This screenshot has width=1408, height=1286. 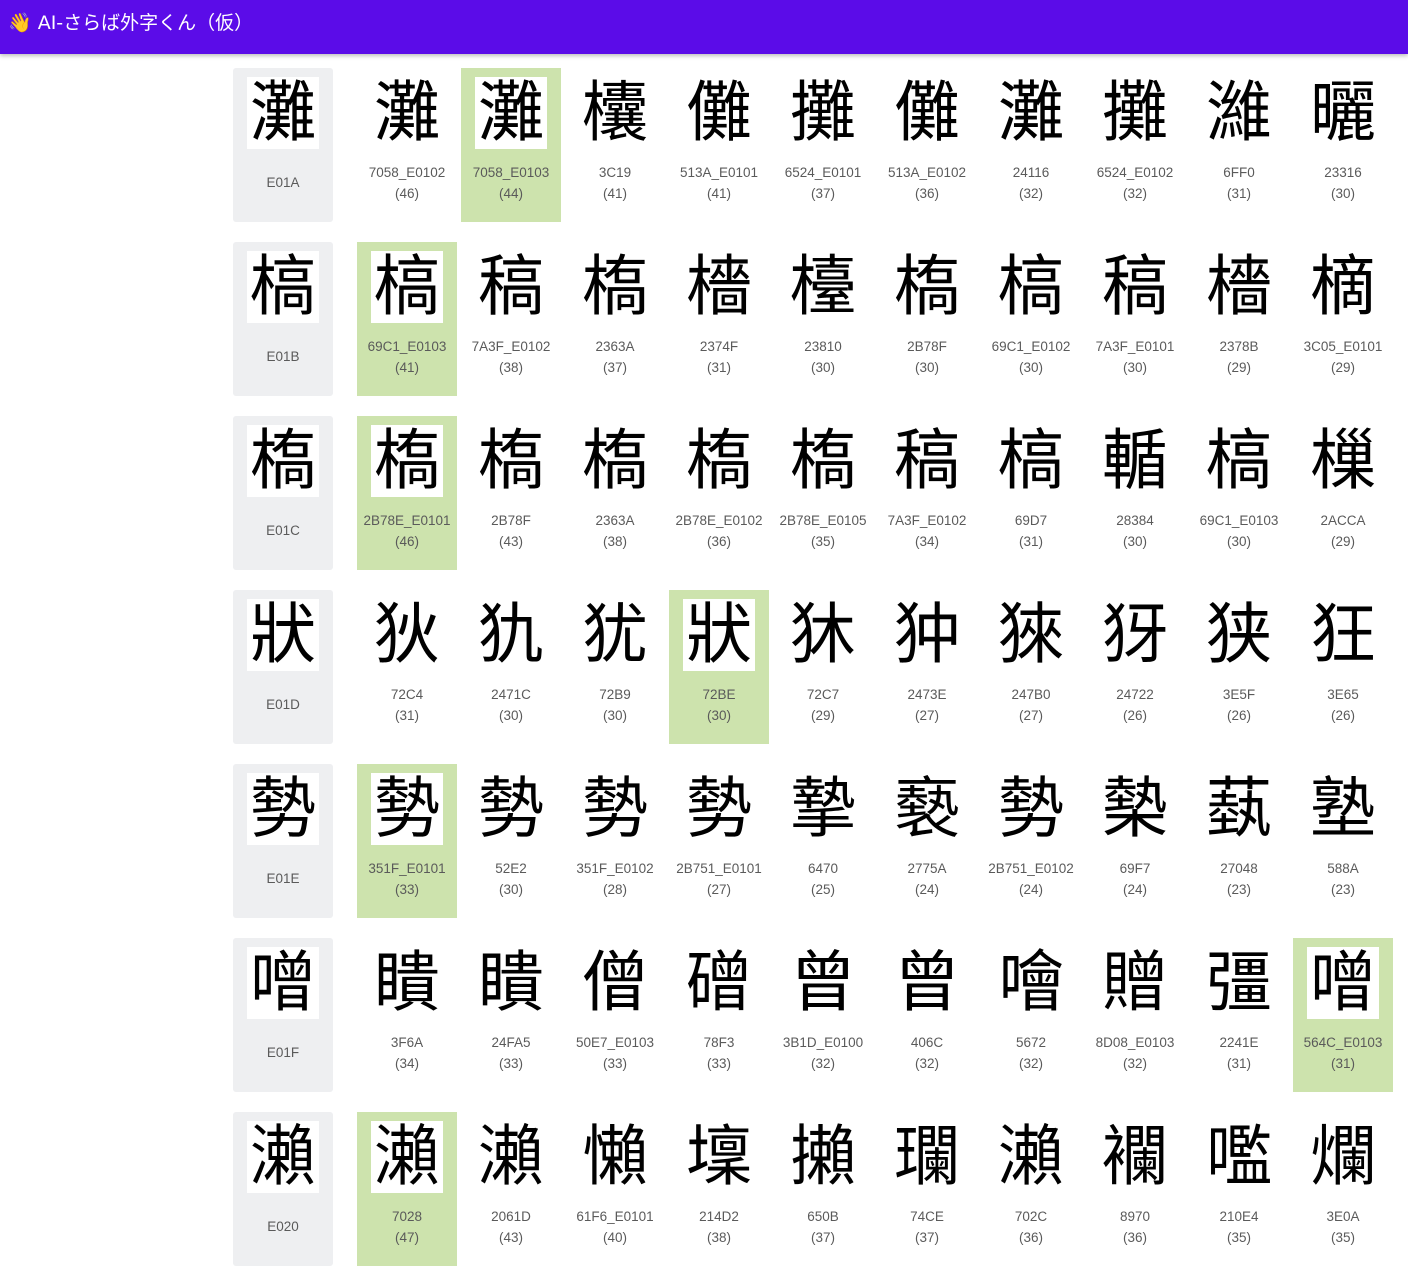 I want to click on candidate-card: 狂 3E65 (26), so click(x=1343, y=667).